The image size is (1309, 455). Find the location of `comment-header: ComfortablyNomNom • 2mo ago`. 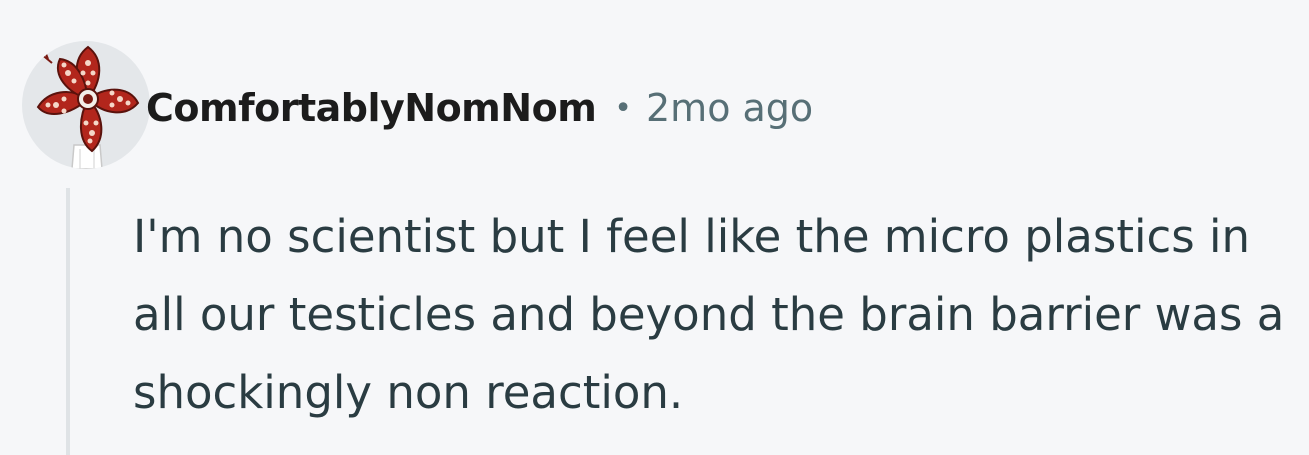

comment-header: ComfortablyNomNom • 2mo ago is located at coordinates (479, 108).